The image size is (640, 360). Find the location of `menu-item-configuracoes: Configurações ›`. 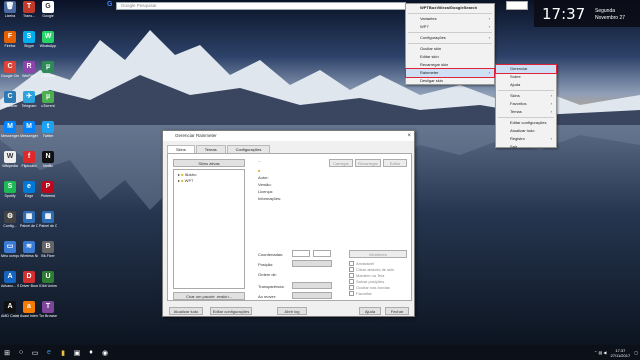

menu-item-configuracoes: Configurações › is located at coordinates (450, 38).